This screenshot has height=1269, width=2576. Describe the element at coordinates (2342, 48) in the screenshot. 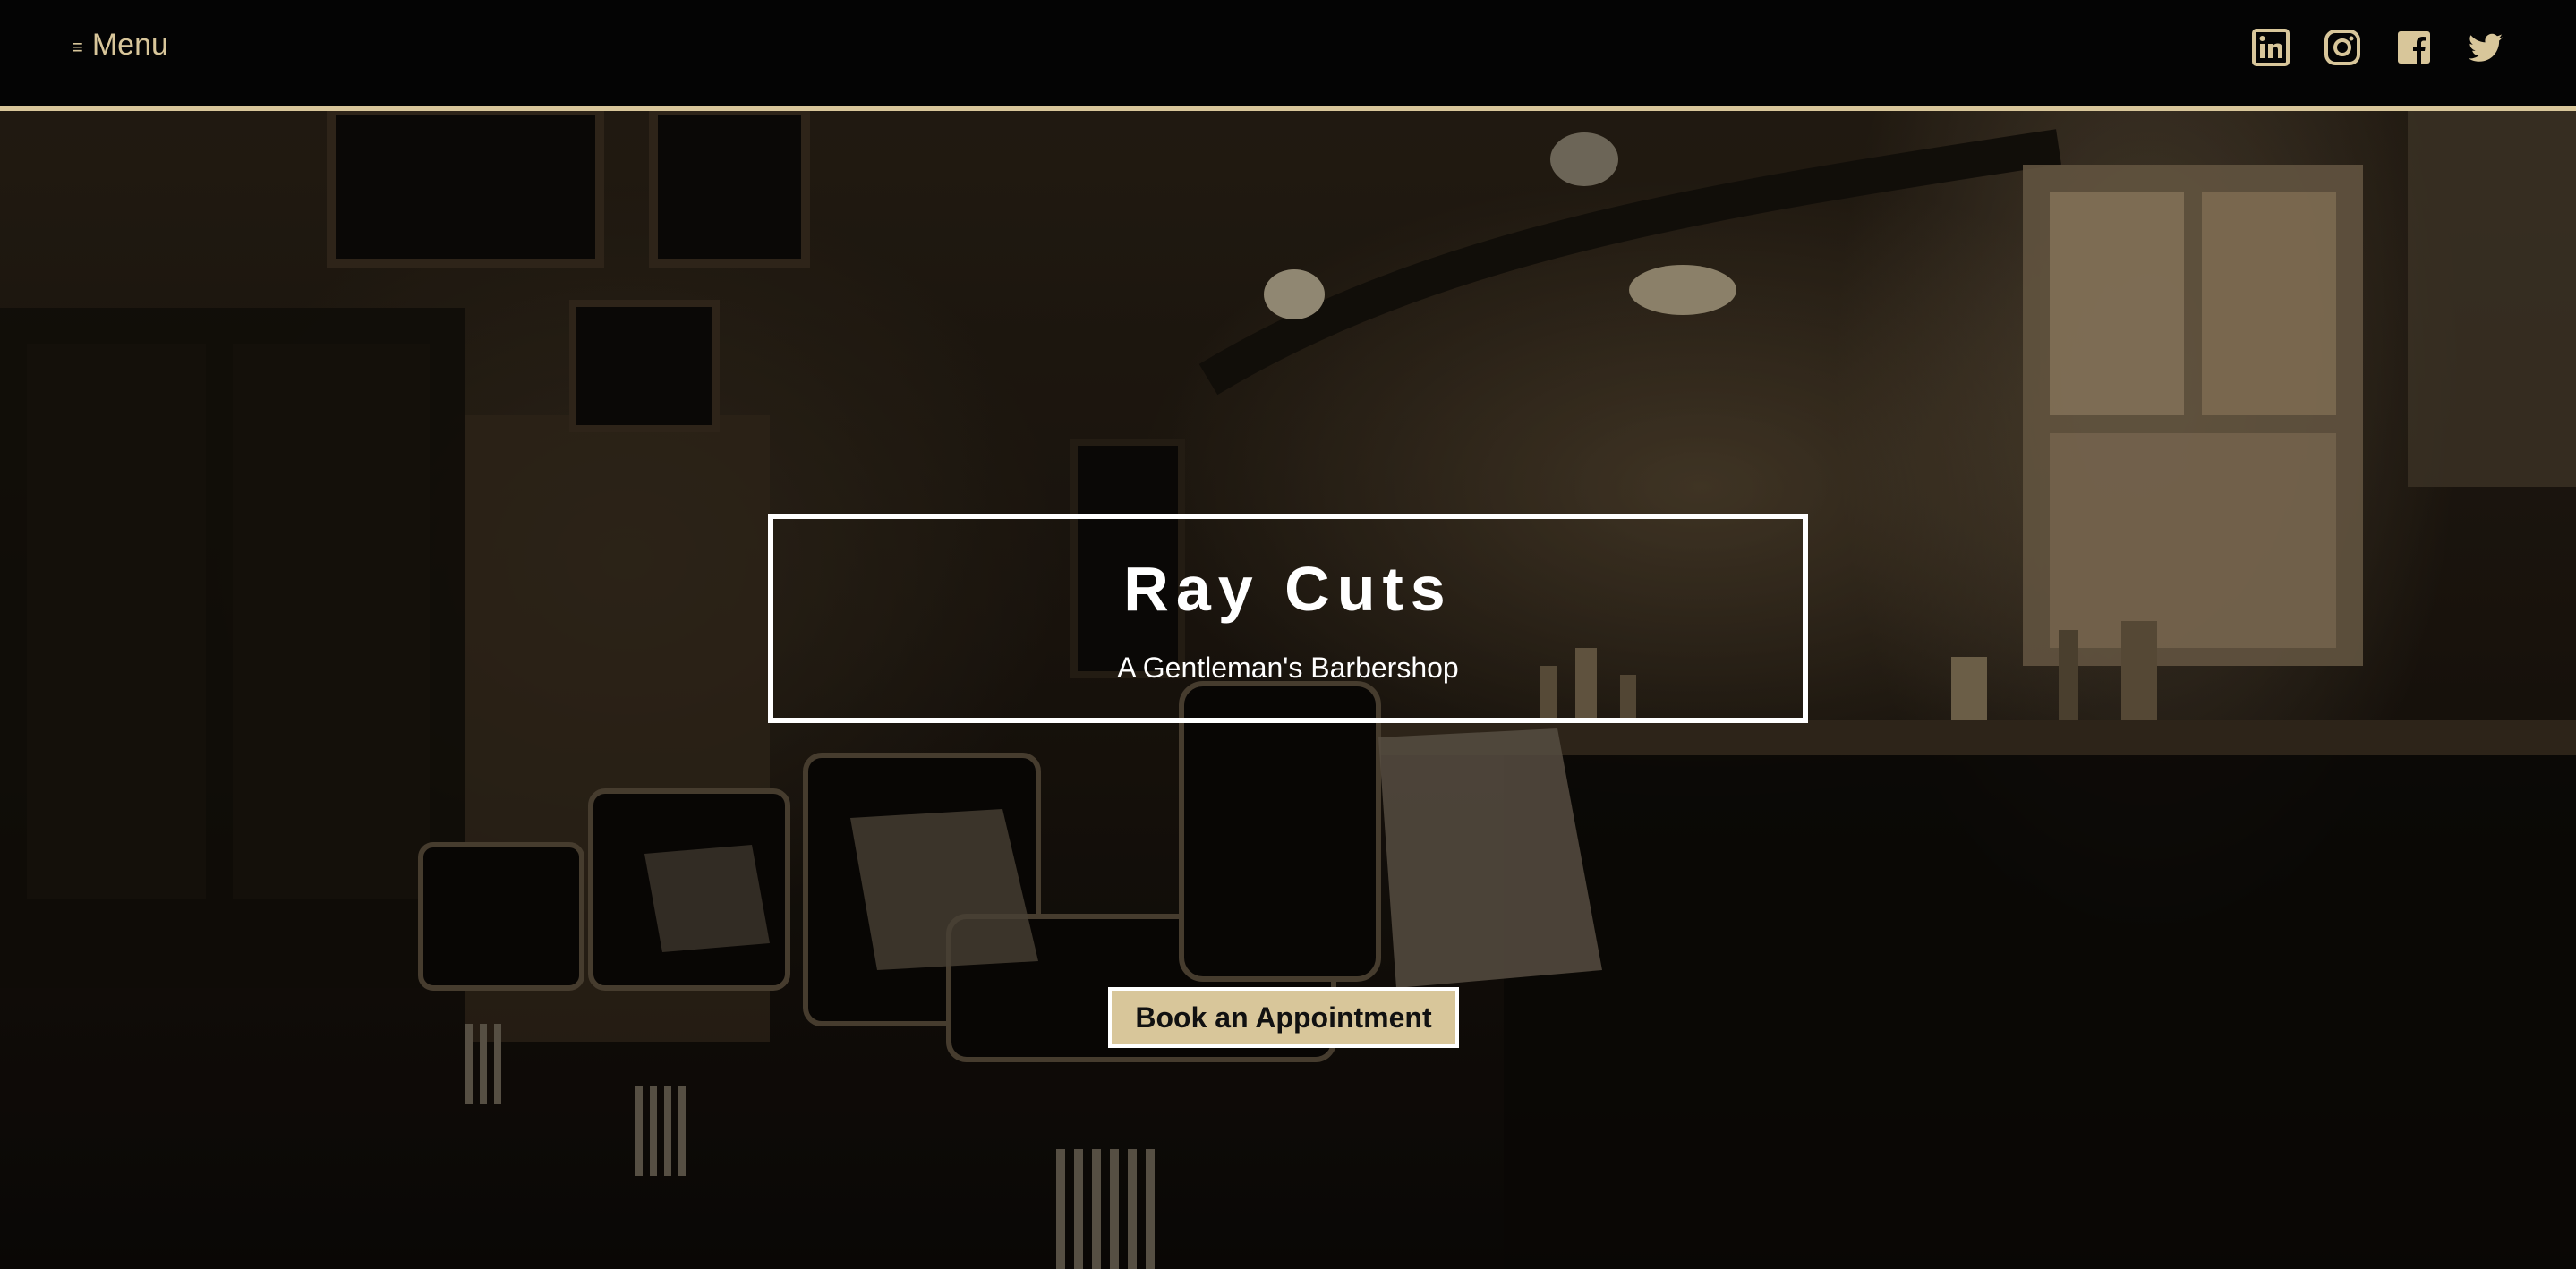

I see `instagram-icon` at that location.